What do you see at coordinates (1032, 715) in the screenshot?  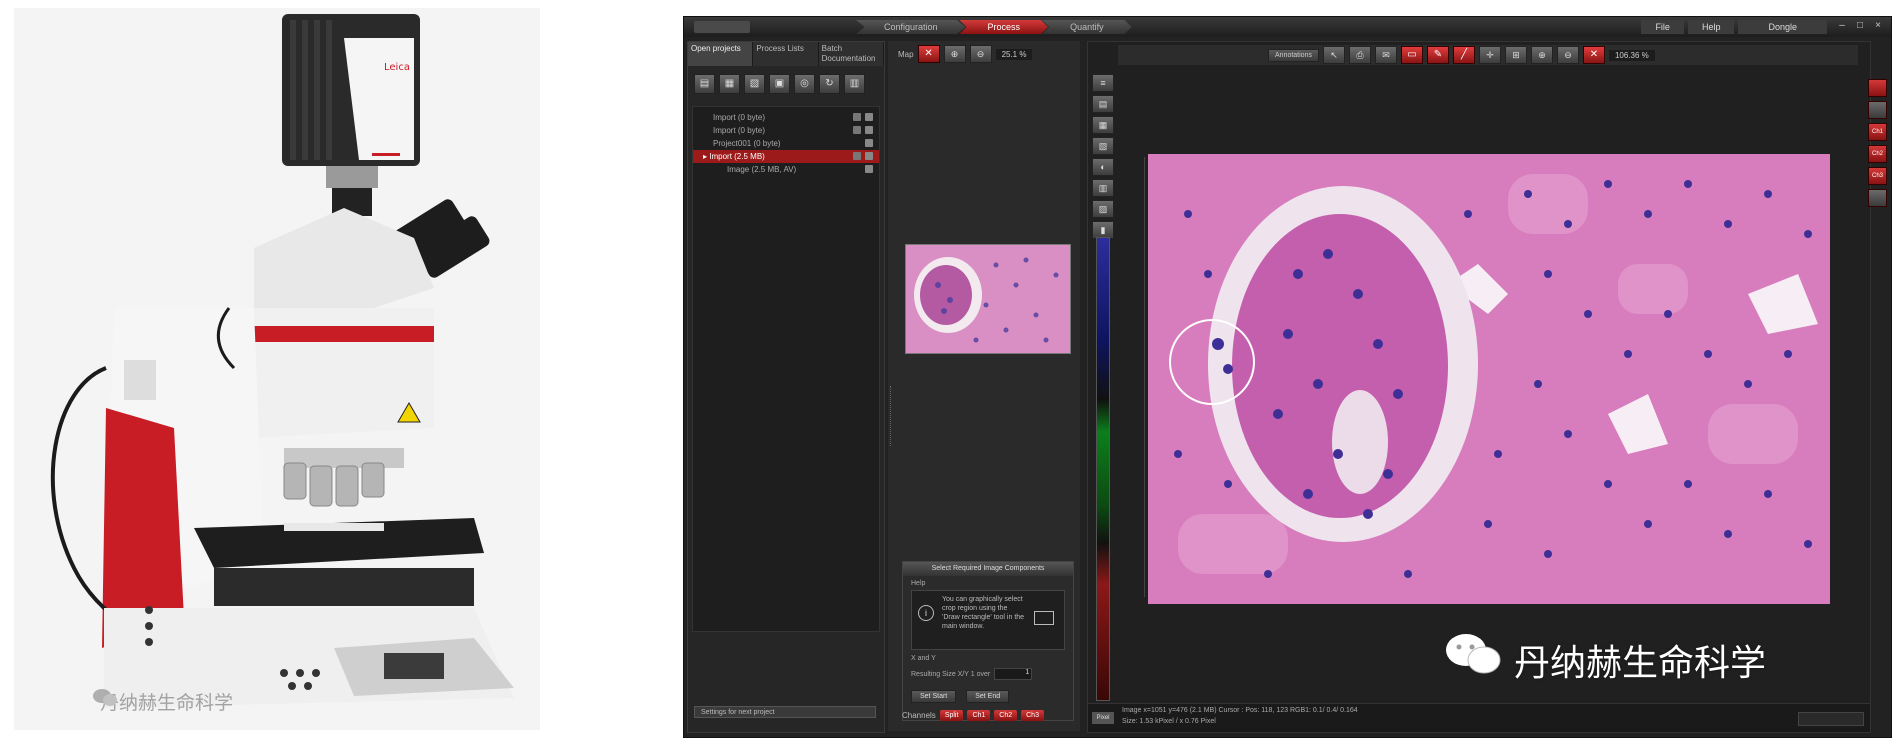 I see `channel-3-button: Ch3` at bounding box center [1032, 715].